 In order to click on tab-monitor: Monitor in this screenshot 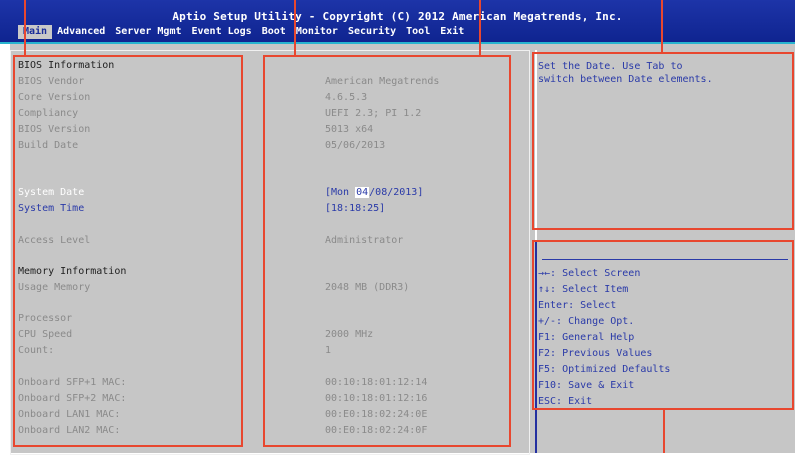, I will do `click(317, 32)`.